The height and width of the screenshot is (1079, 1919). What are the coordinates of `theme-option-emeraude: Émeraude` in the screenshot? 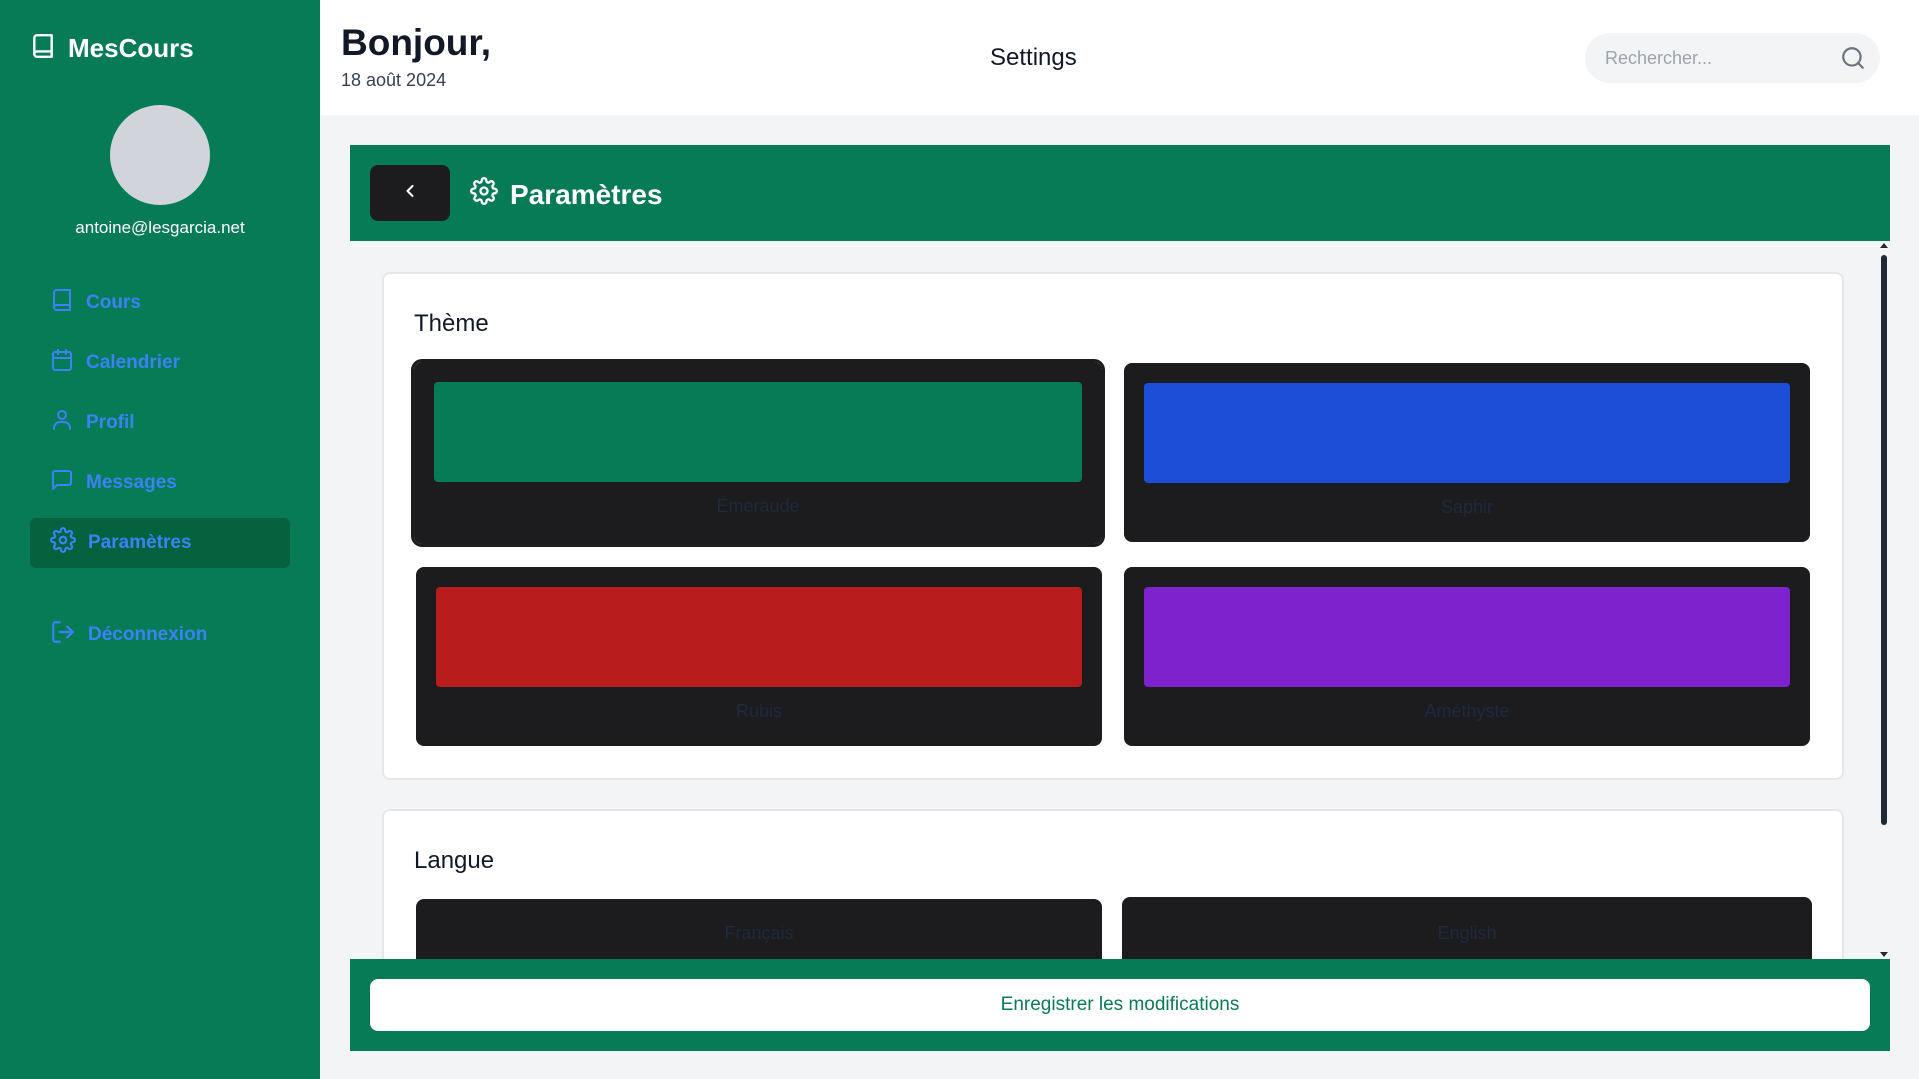 It's located at (758, 453).